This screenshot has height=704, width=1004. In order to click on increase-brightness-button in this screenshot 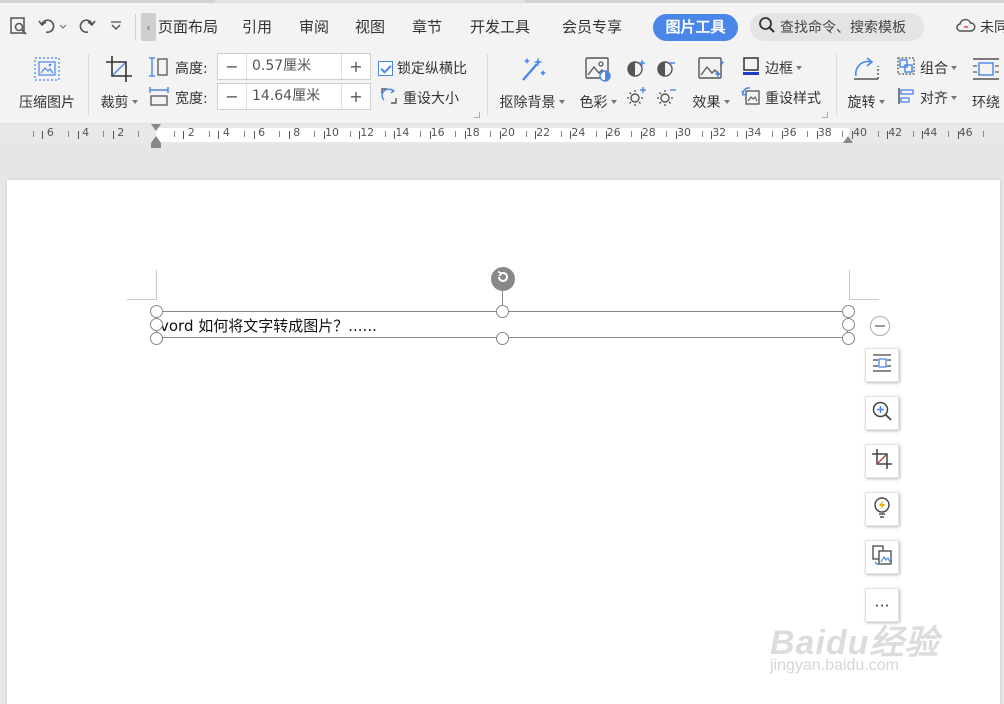, I will do `click(637, 99)`.